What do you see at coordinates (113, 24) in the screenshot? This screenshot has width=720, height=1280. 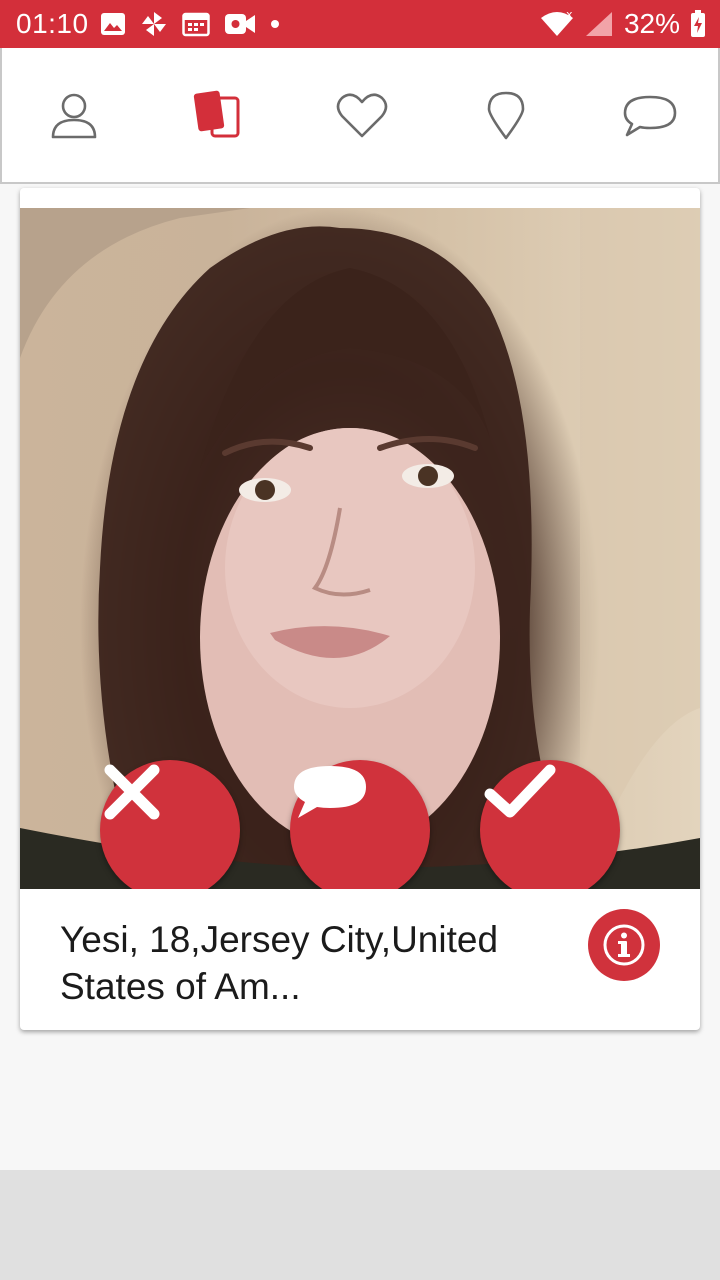 I see `image-icon` at bounding box center [113, 24].